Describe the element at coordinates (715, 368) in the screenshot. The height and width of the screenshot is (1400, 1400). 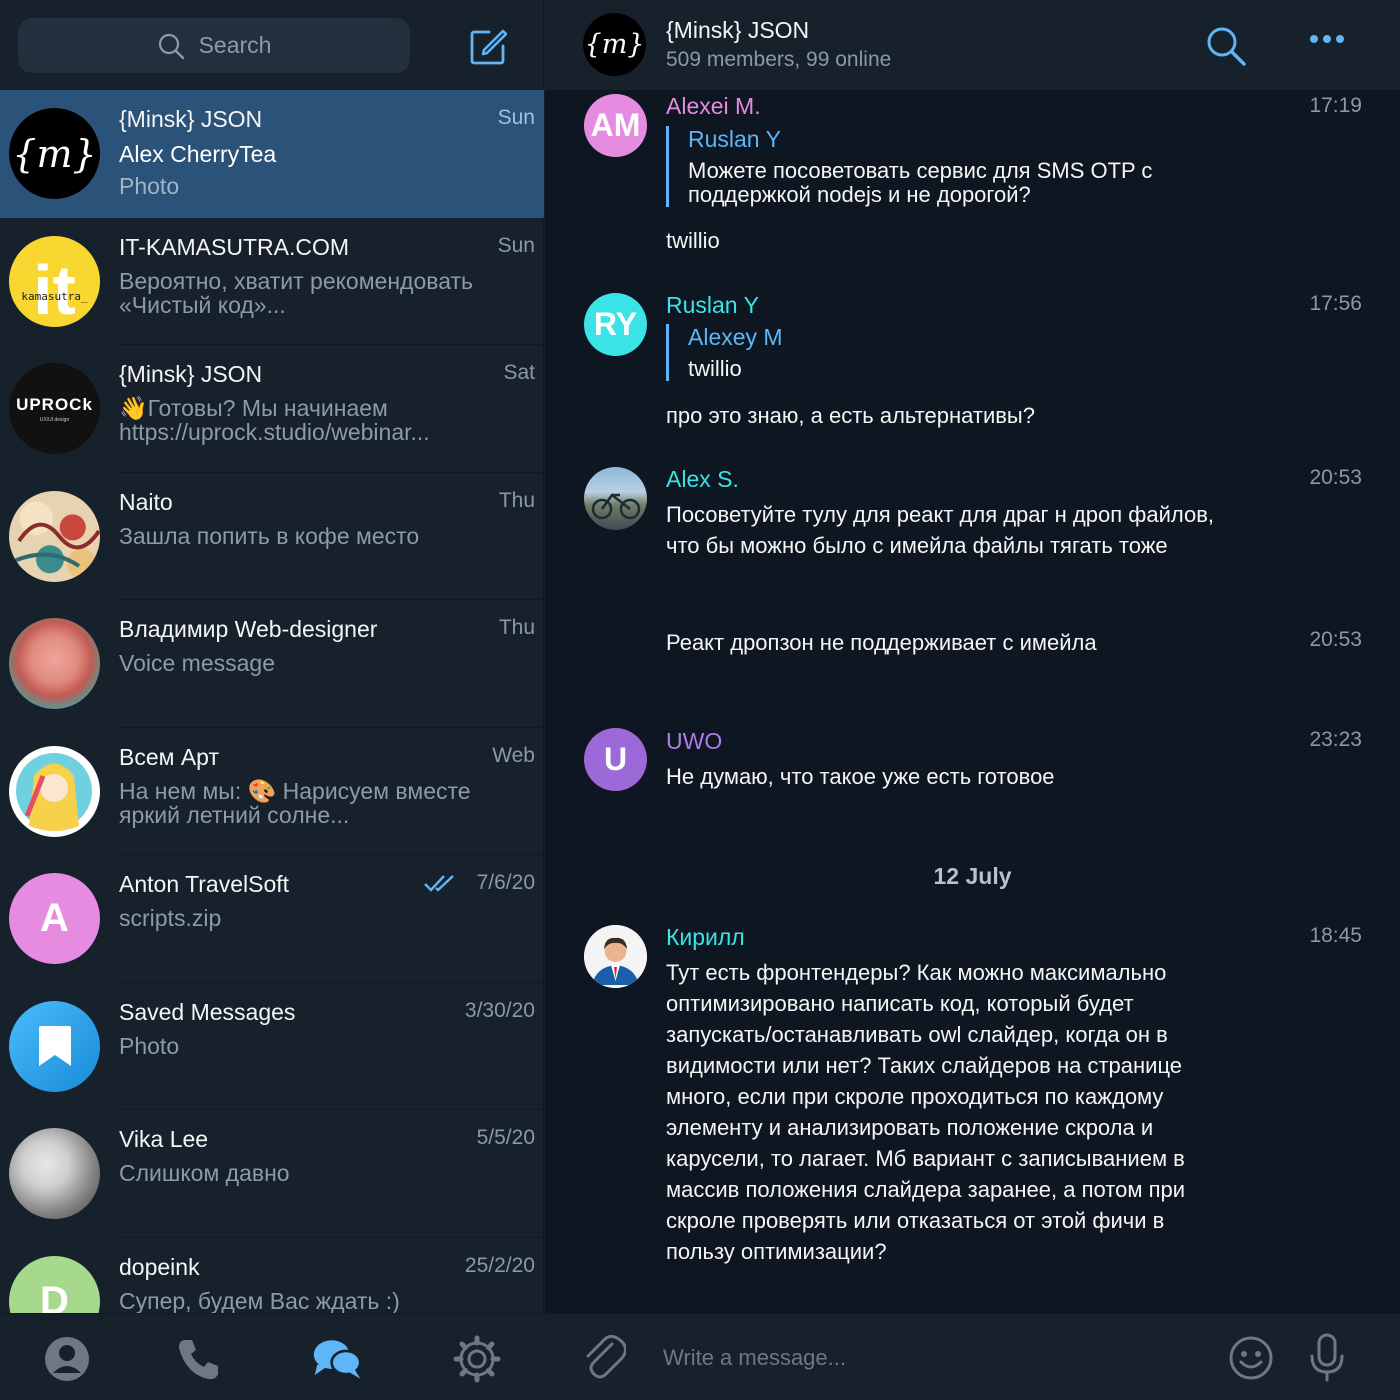
I see `reply-text: twillio` at that location.